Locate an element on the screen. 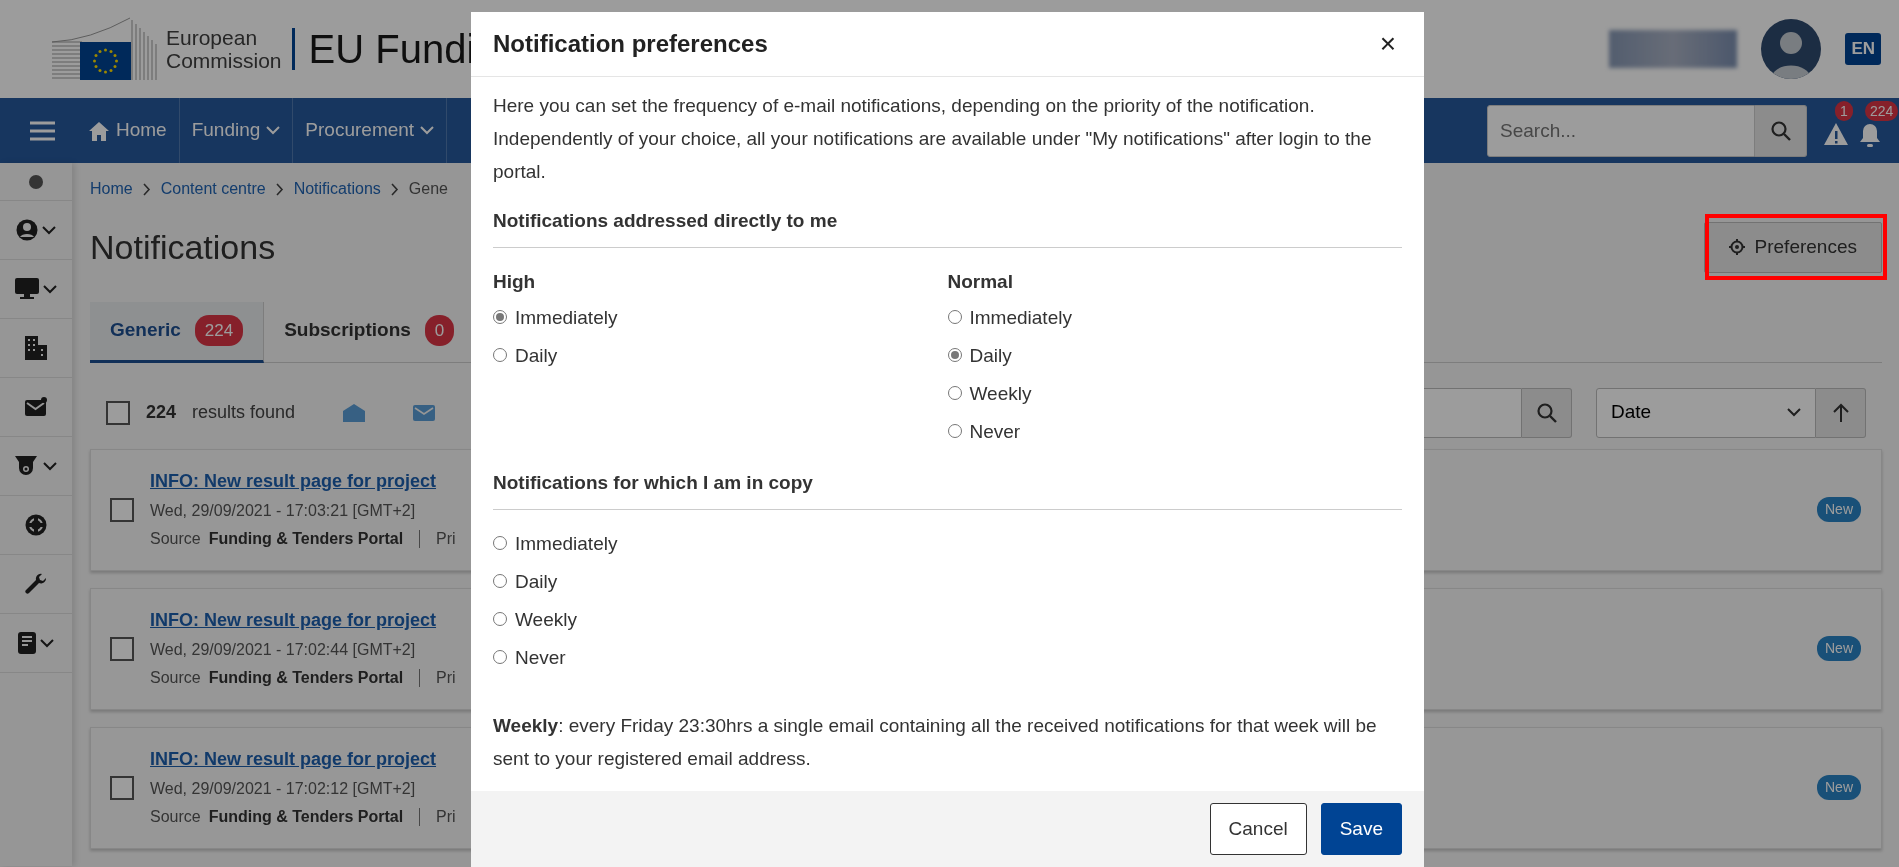  building-icon is located at coordinates (36, 348).